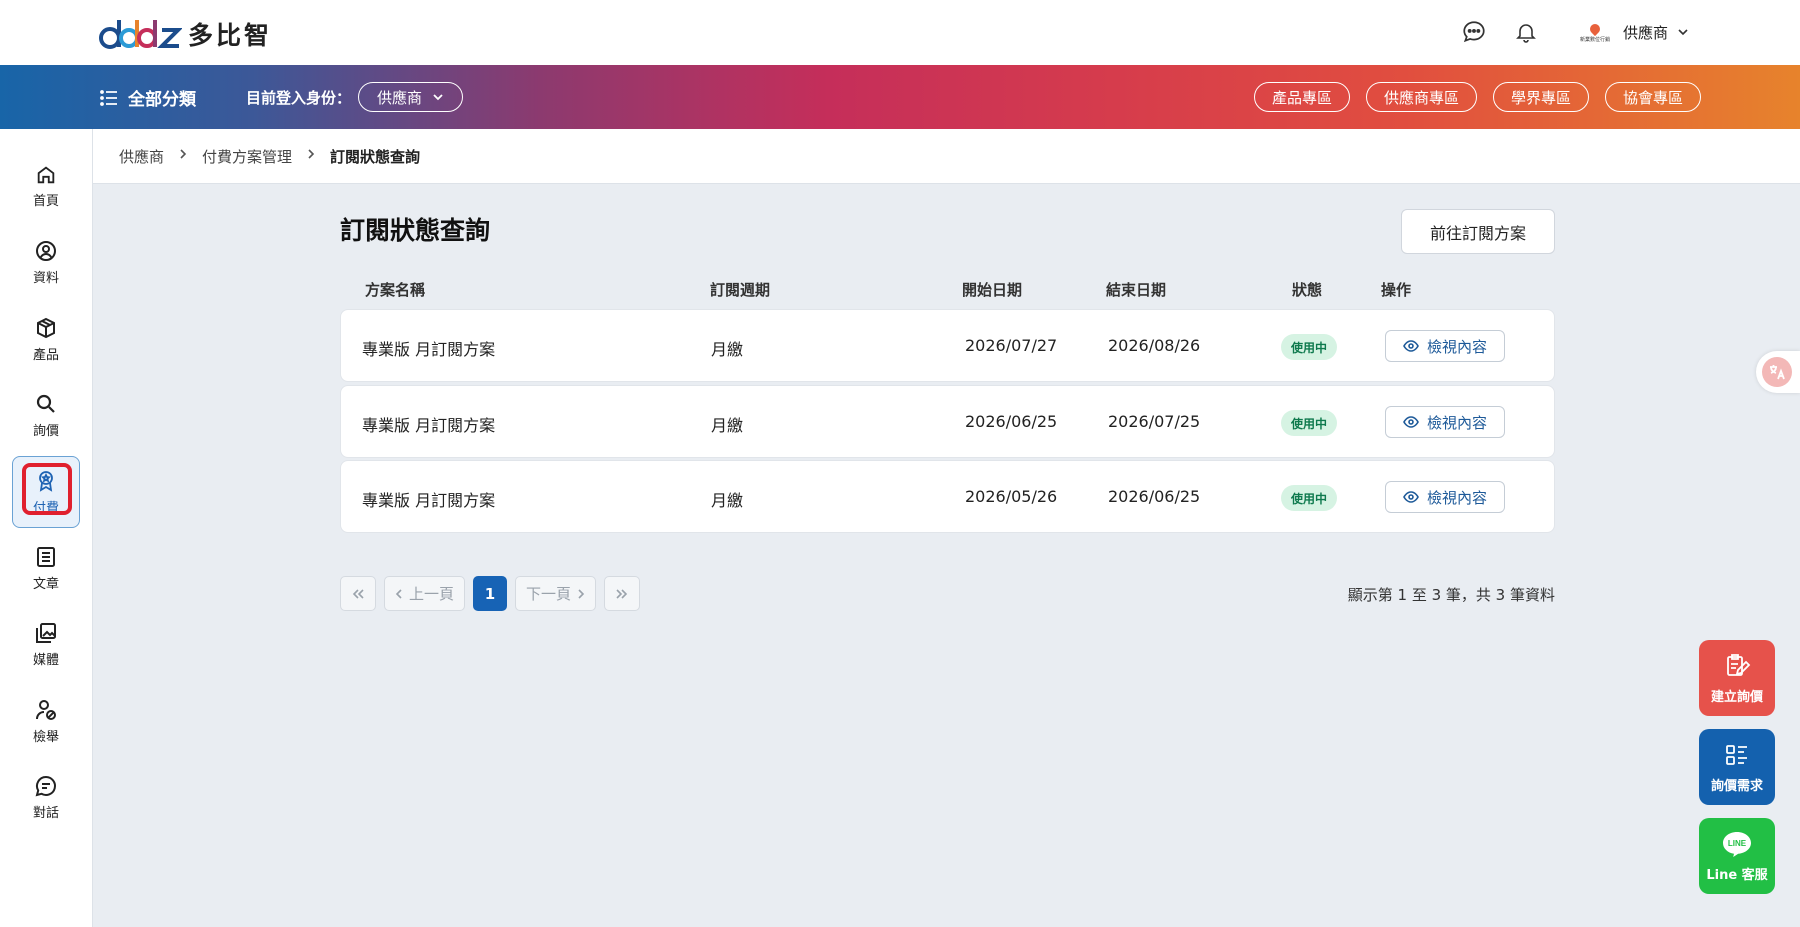  I want to click on chat-icon, so click(45, 785).